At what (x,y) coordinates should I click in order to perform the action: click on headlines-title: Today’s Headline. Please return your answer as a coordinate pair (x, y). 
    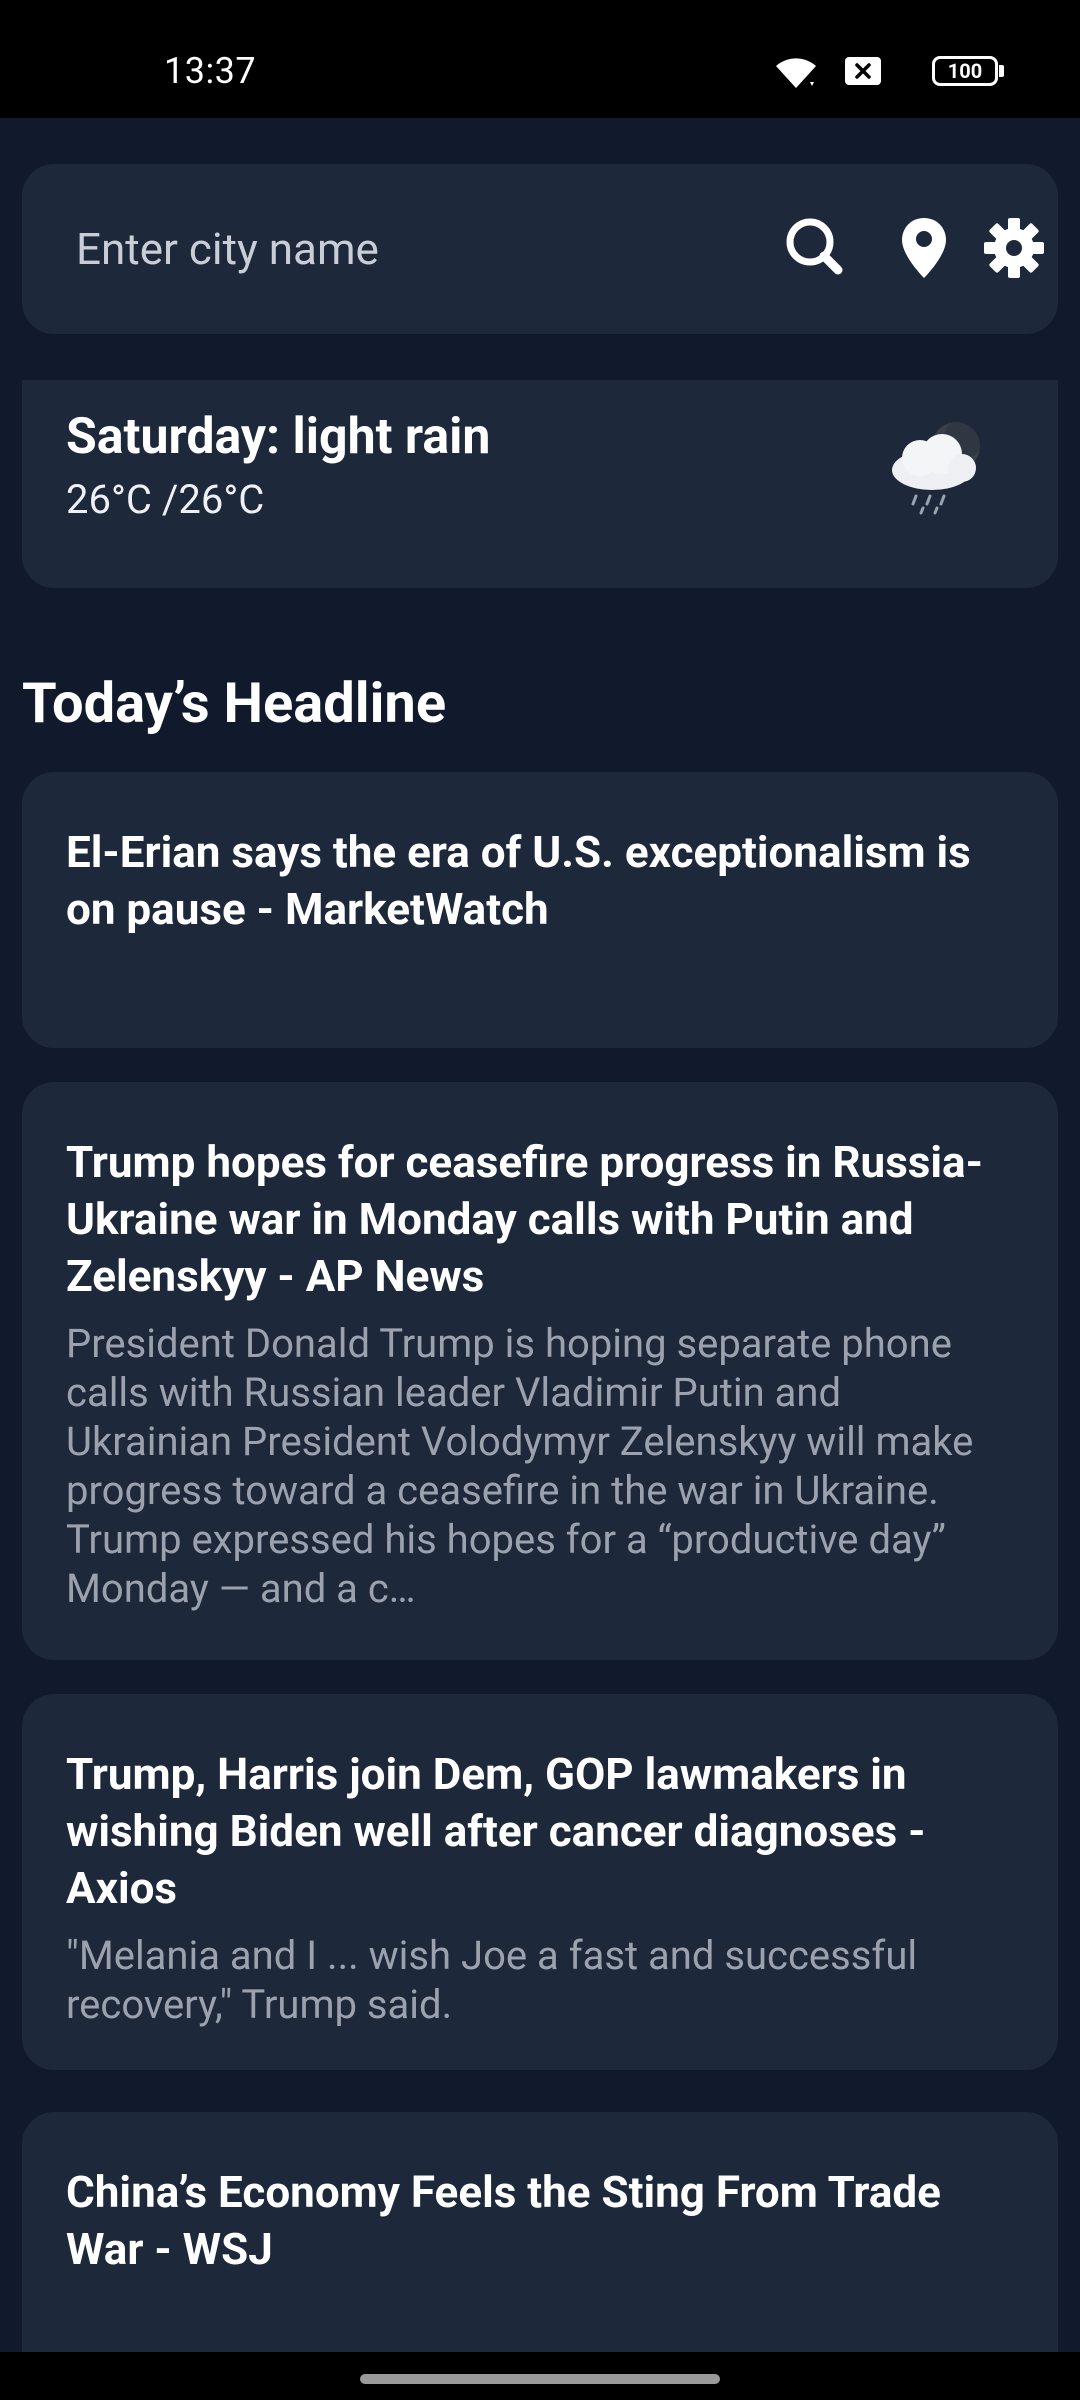
    Looking at the image, I should click on (234, 703).